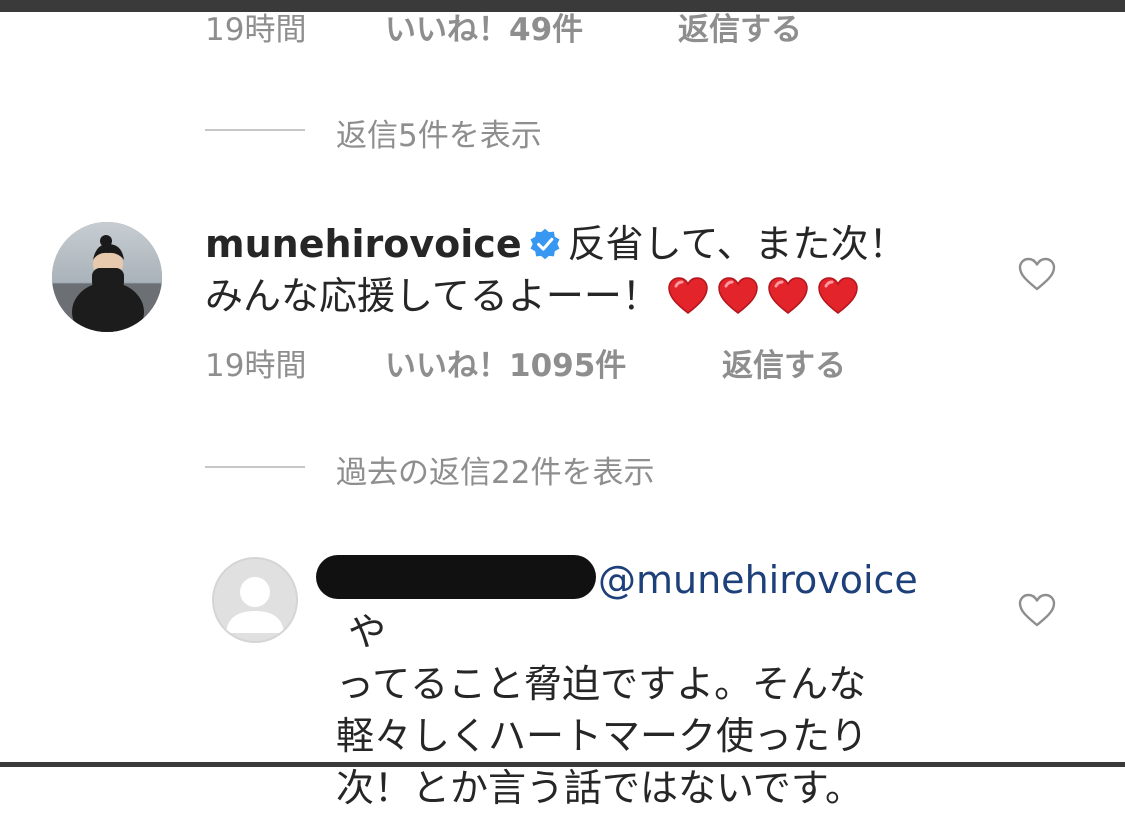 The image size is (1125, 814). I want to click on view-past-replies-button: 過去の返信22件を表示, so click(495, 469).